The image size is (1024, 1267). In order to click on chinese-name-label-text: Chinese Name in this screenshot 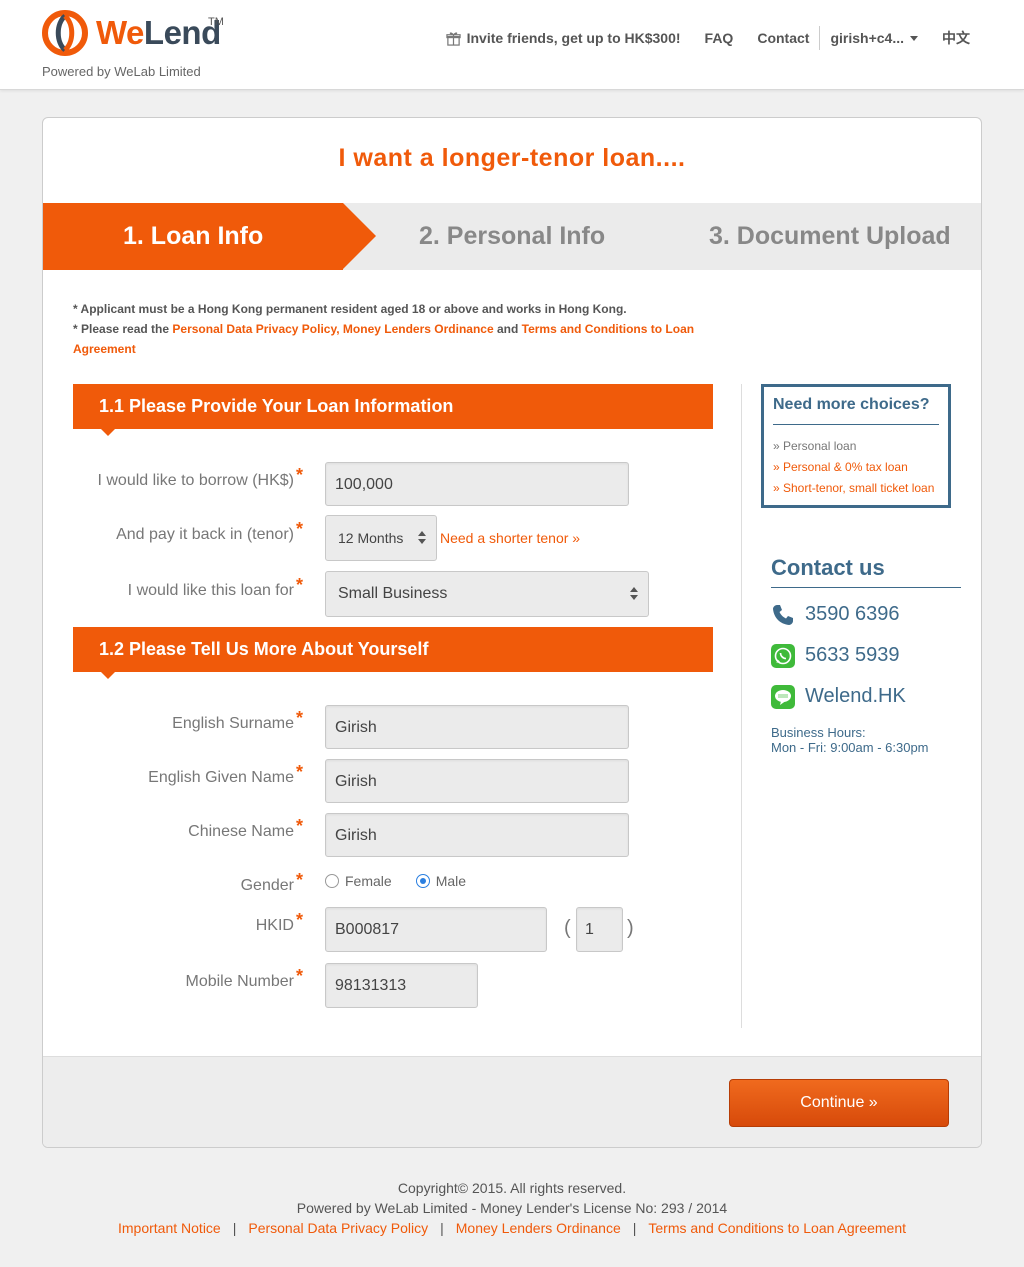, I will do `click(241, 831)`.